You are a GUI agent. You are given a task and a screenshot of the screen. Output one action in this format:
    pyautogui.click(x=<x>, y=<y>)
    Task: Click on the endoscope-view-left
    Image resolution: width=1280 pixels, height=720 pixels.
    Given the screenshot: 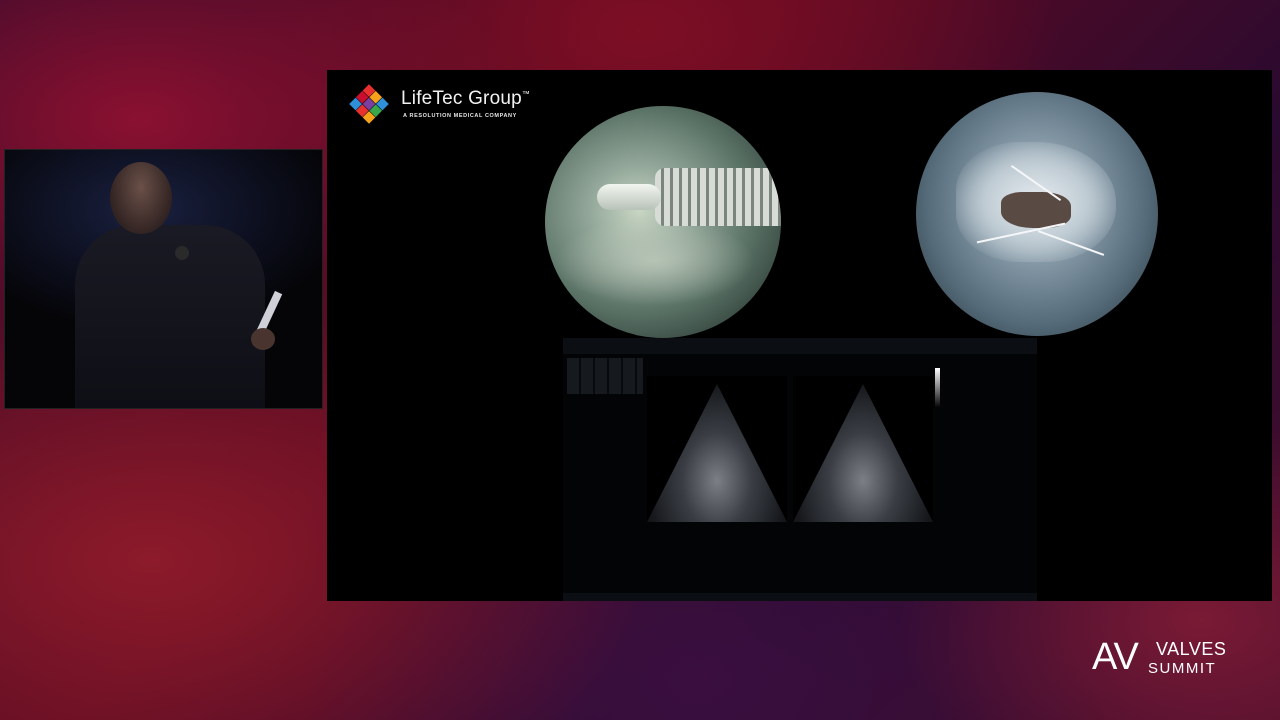 What is the action you would take?
    pyautogui.click(x=663, y=222)
    